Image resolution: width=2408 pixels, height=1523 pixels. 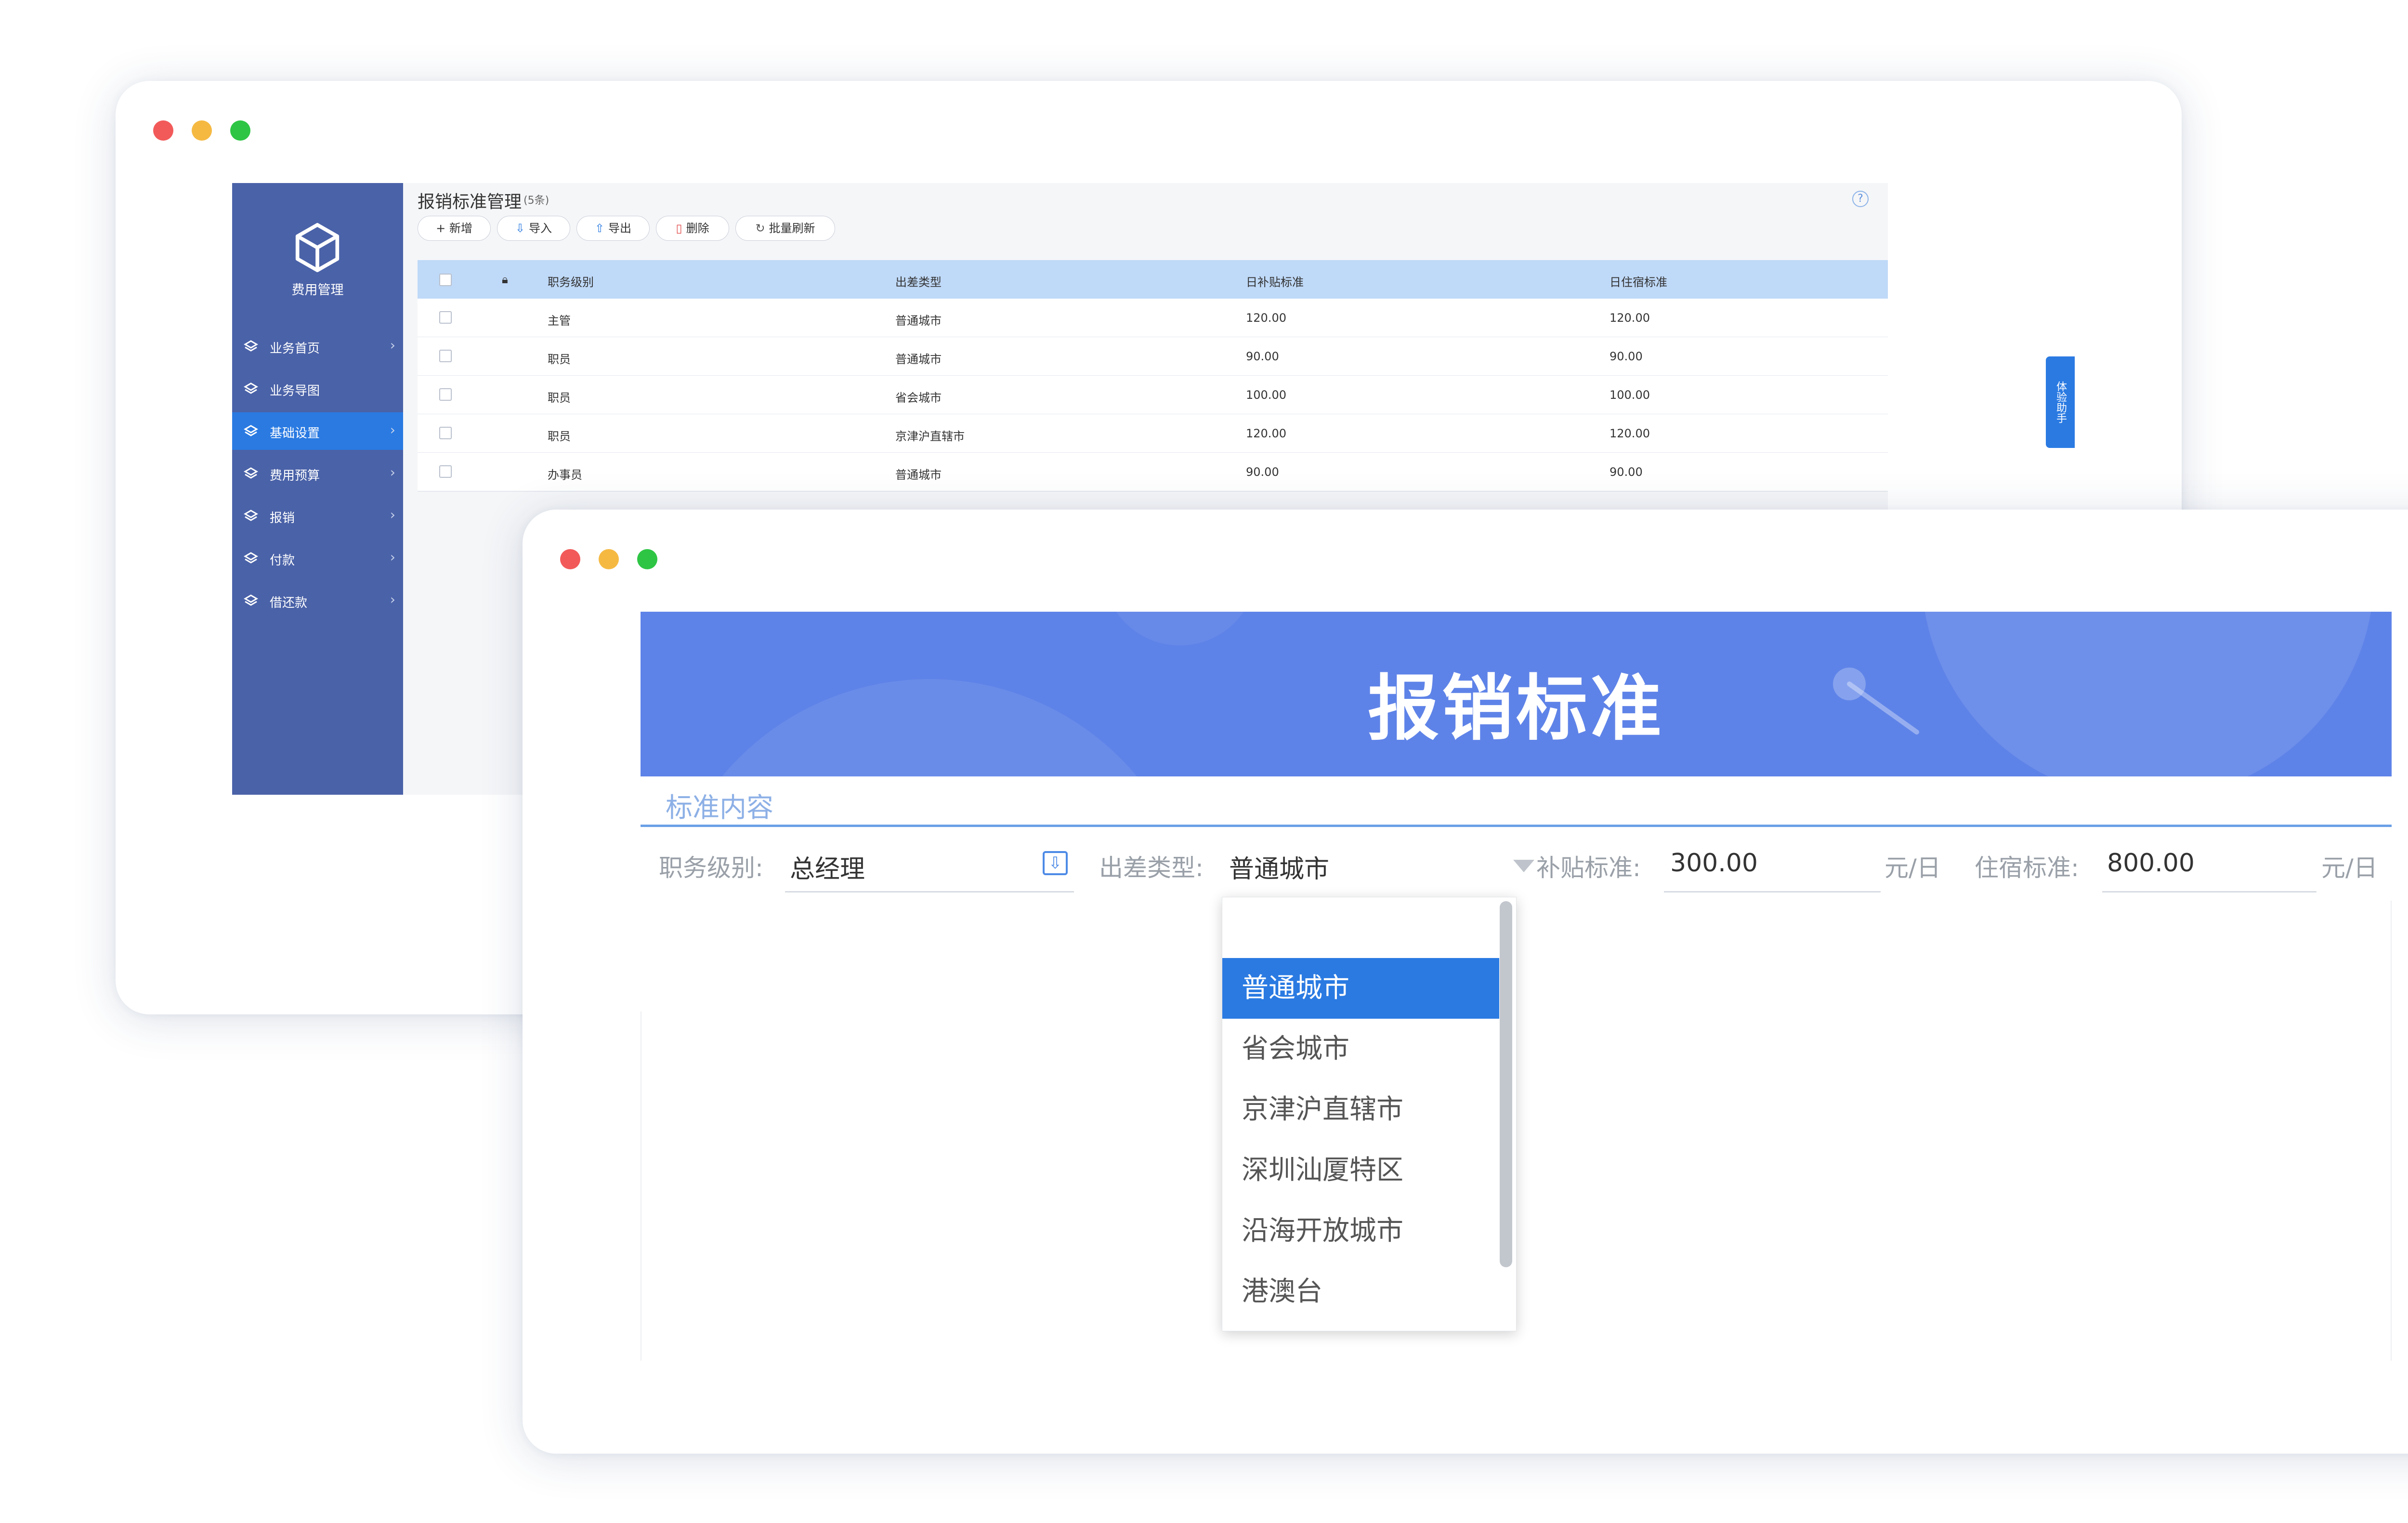 I want to click on cell-type: 省会城市, so click(x=918, y=398).